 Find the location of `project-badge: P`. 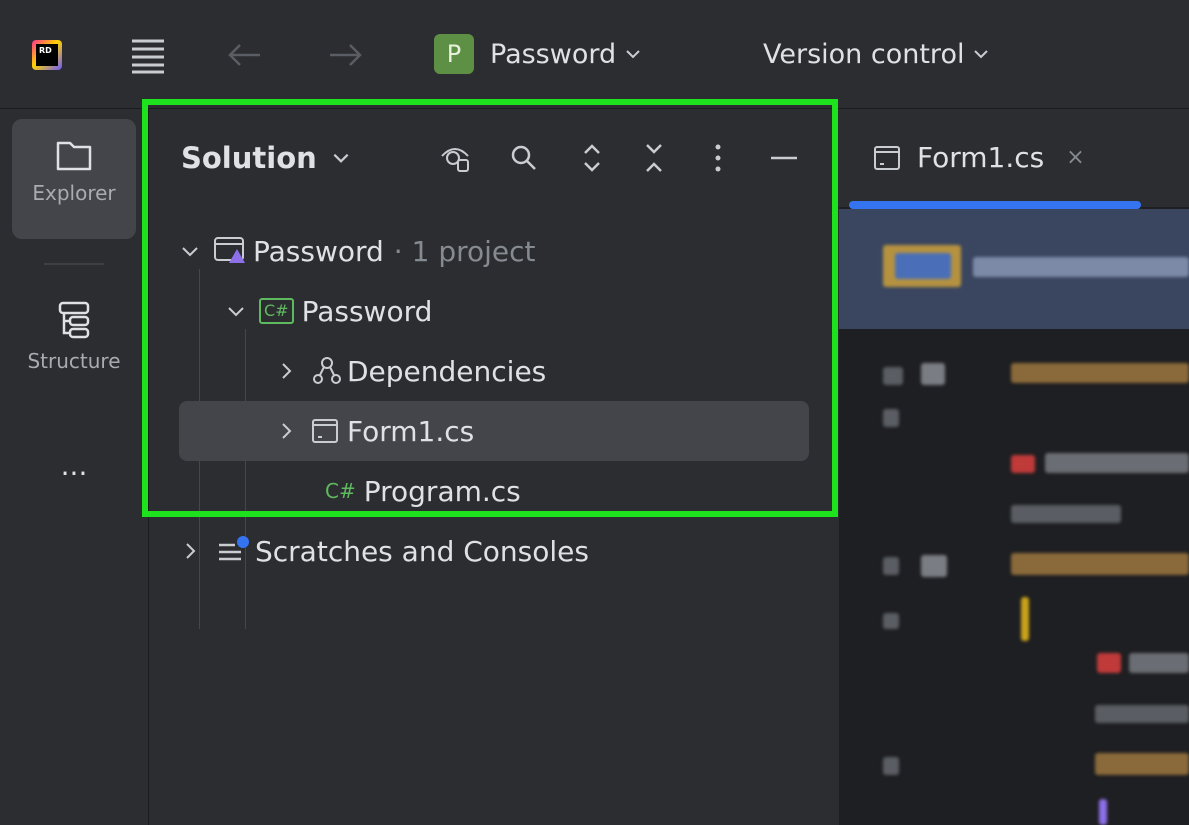

project-badge: P is located at coordinates (454, 54).